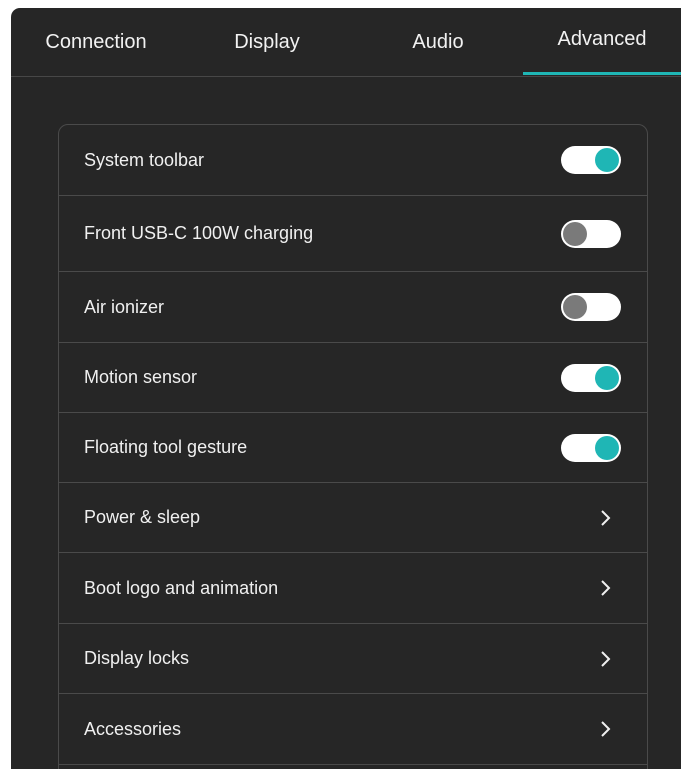  Describe the element at coordinates (141, 377) in the screenshot. I see `setting-label: Motion sensor` at that location.